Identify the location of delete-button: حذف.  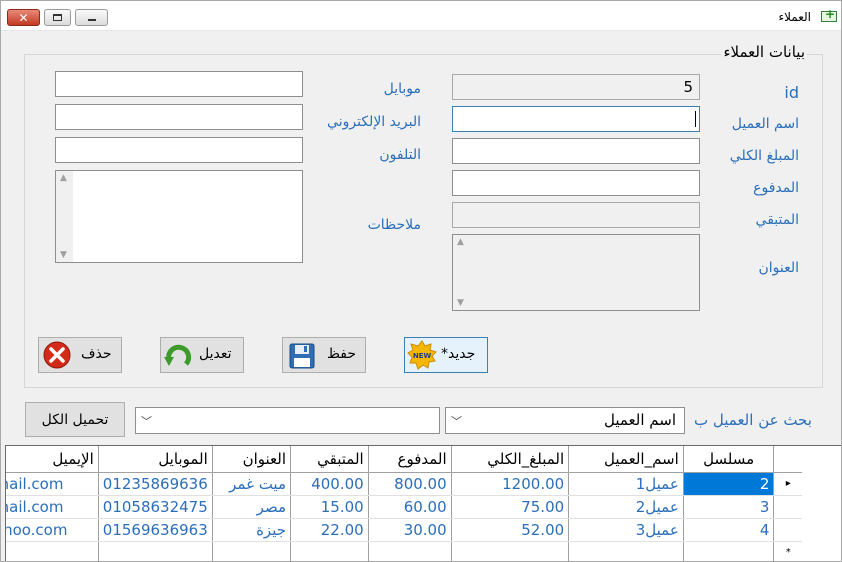
(80, 355).